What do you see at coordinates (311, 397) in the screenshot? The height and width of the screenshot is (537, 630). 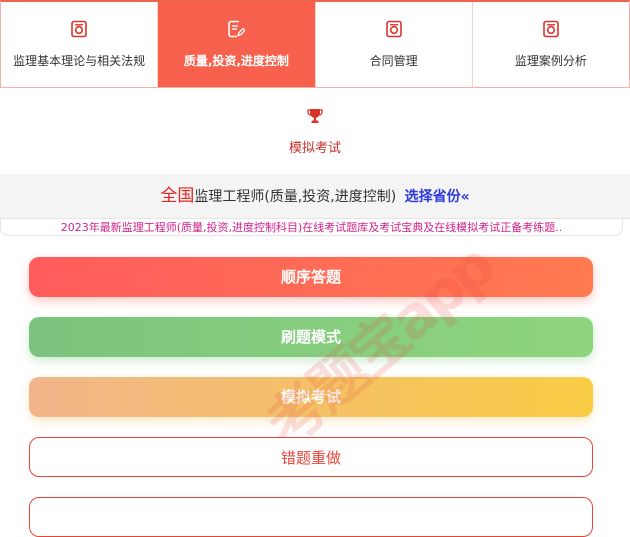 I see `mock-exam-button: 模拟考试` at bounding box center [311, 397].